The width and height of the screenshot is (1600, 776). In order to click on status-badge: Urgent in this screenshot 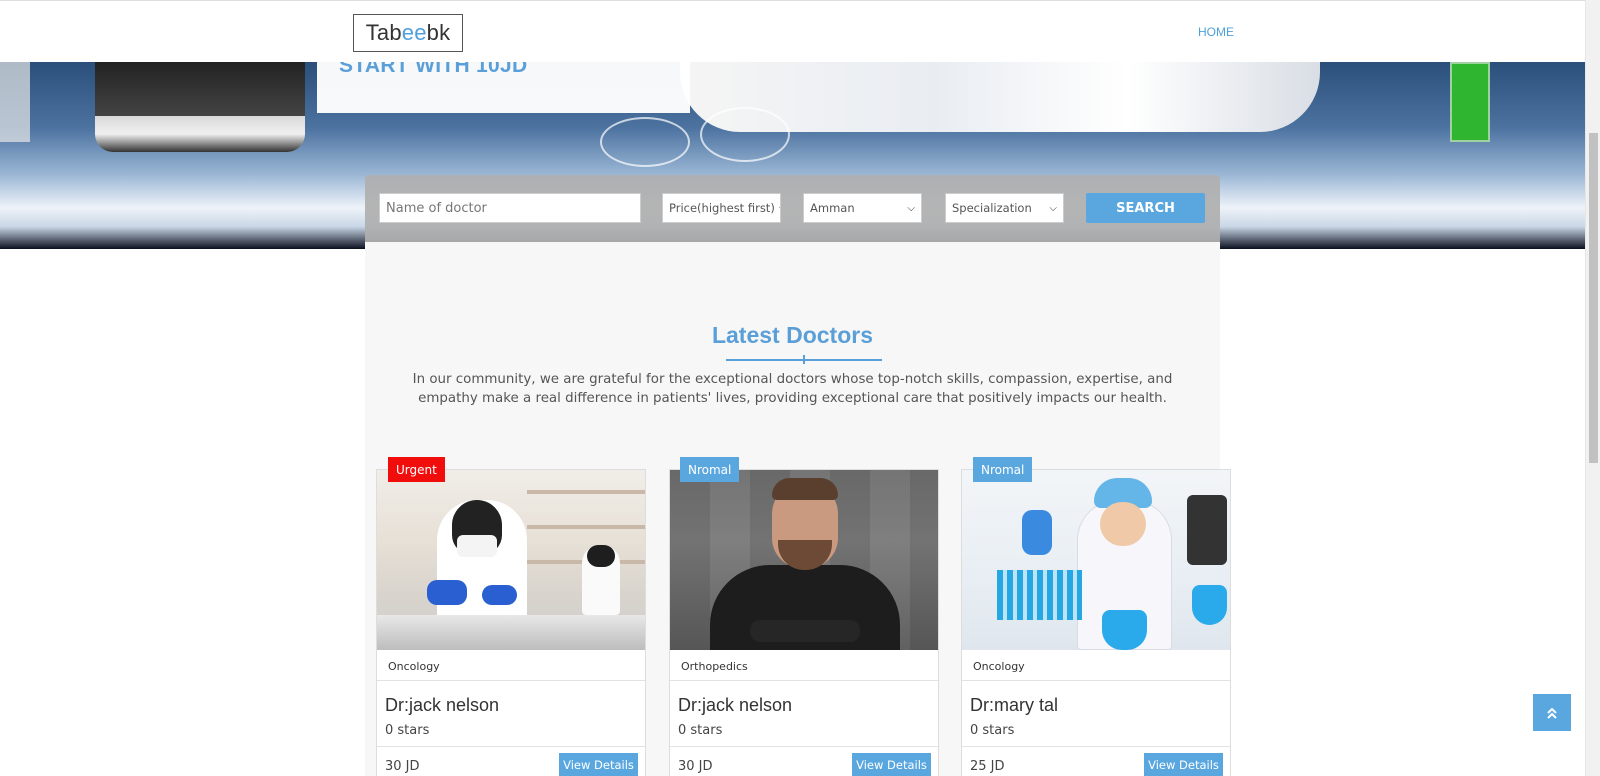, I will do `click(416, 469)`.